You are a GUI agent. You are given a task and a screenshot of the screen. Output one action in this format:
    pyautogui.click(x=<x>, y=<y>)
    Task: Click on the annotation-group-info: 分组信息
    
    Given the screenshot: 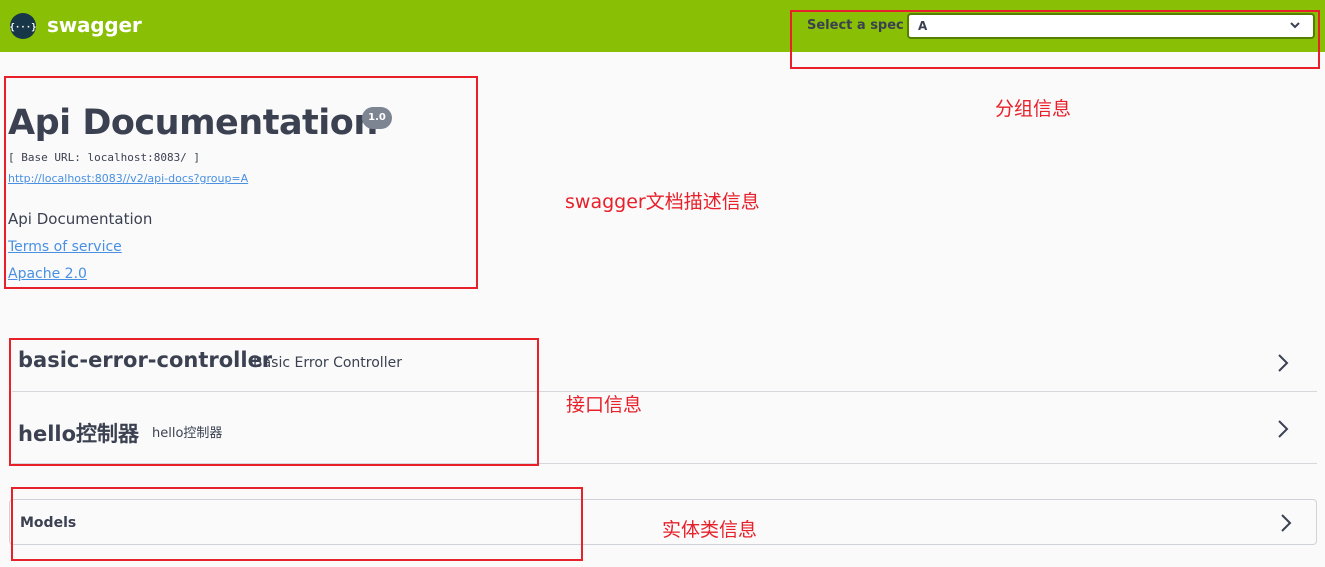 What is the action you would take?
    pyautogui.click(x=1033, y=109)
    